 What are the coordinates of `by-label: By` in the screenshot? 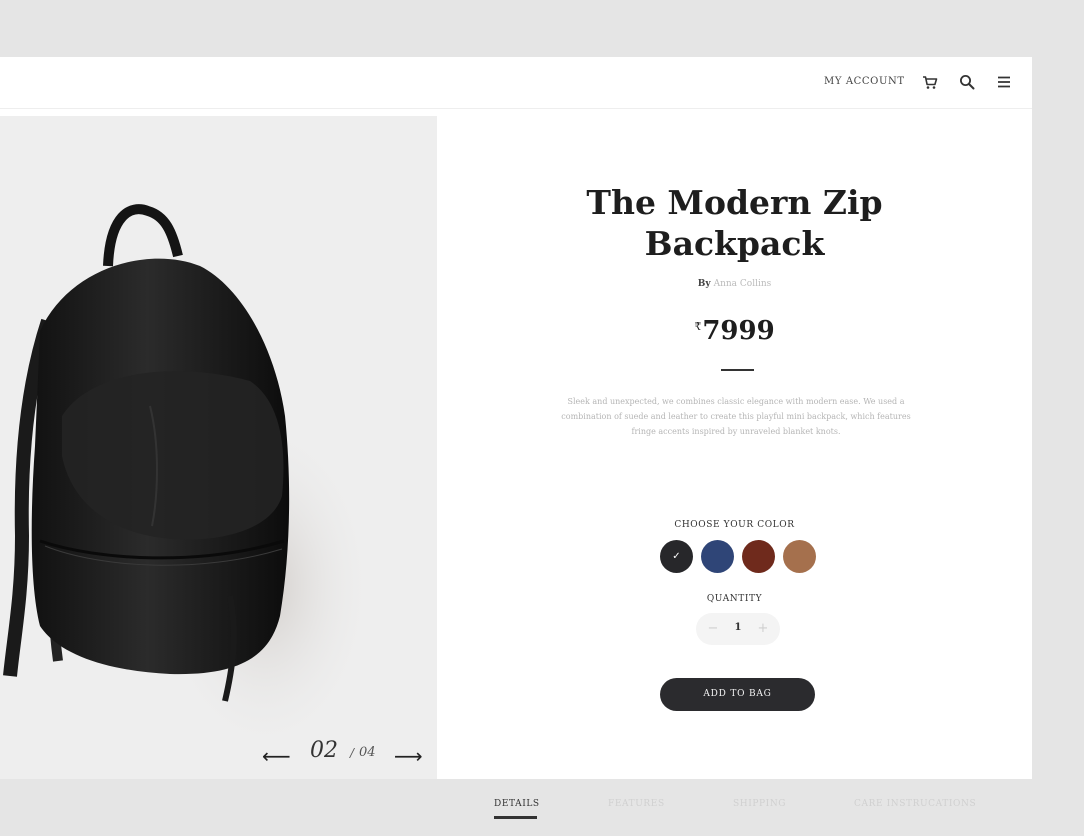 It's located at (704, 284).